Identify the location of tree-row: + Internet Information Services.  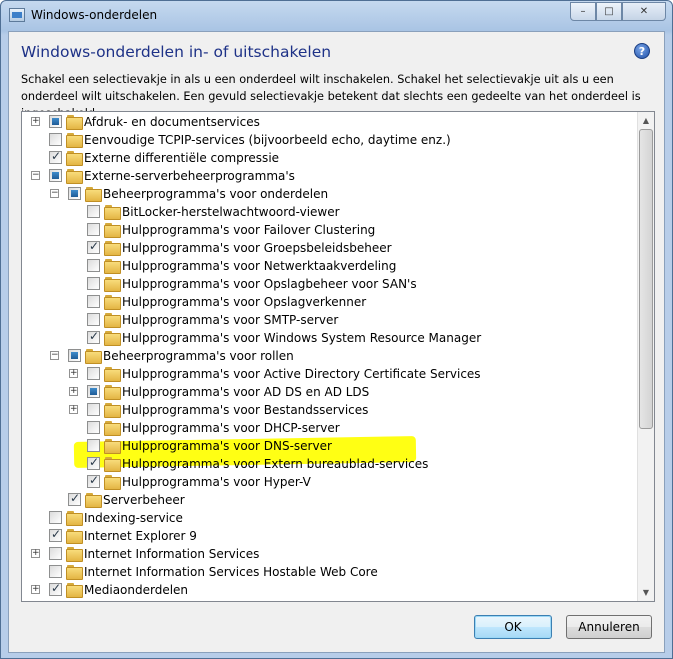
(328, 554).